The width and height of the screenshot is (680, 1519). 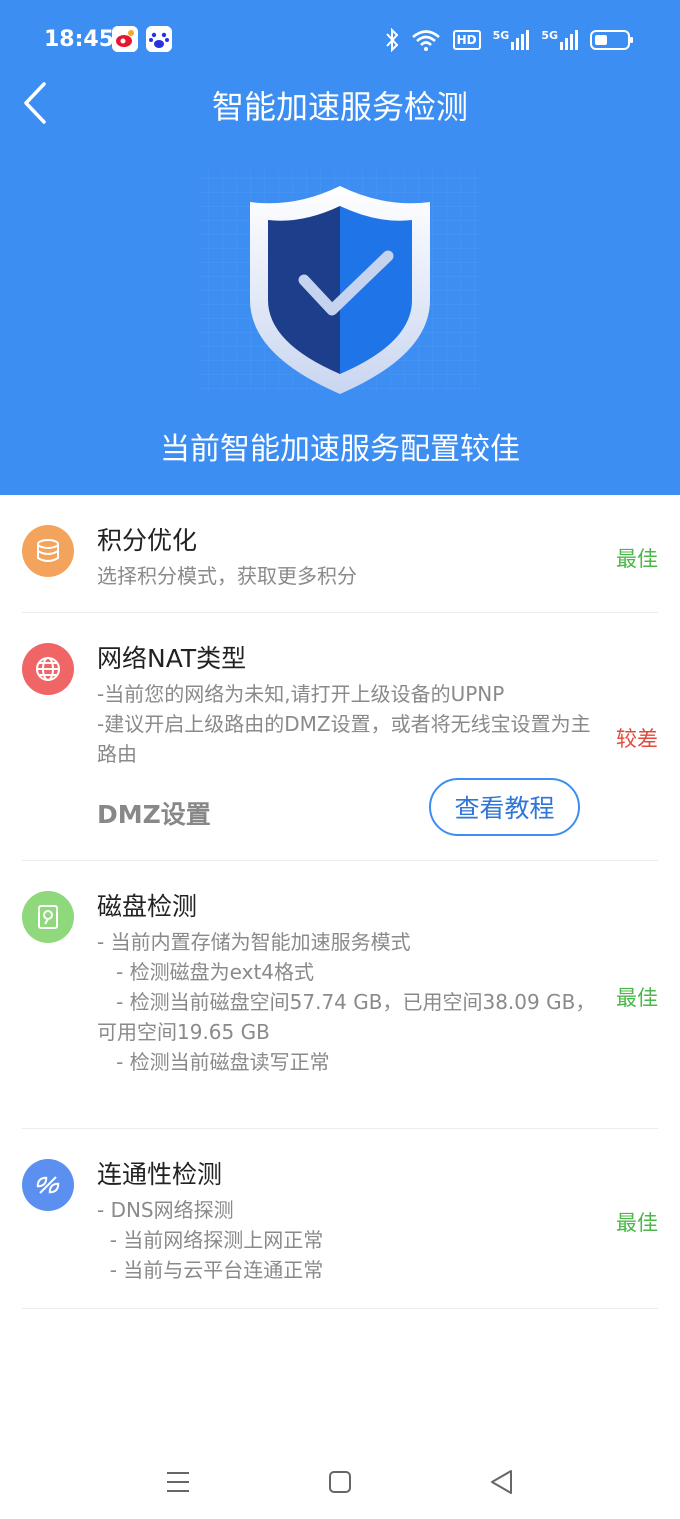 I want to click on menu-button, so click(x=178, y=1482).